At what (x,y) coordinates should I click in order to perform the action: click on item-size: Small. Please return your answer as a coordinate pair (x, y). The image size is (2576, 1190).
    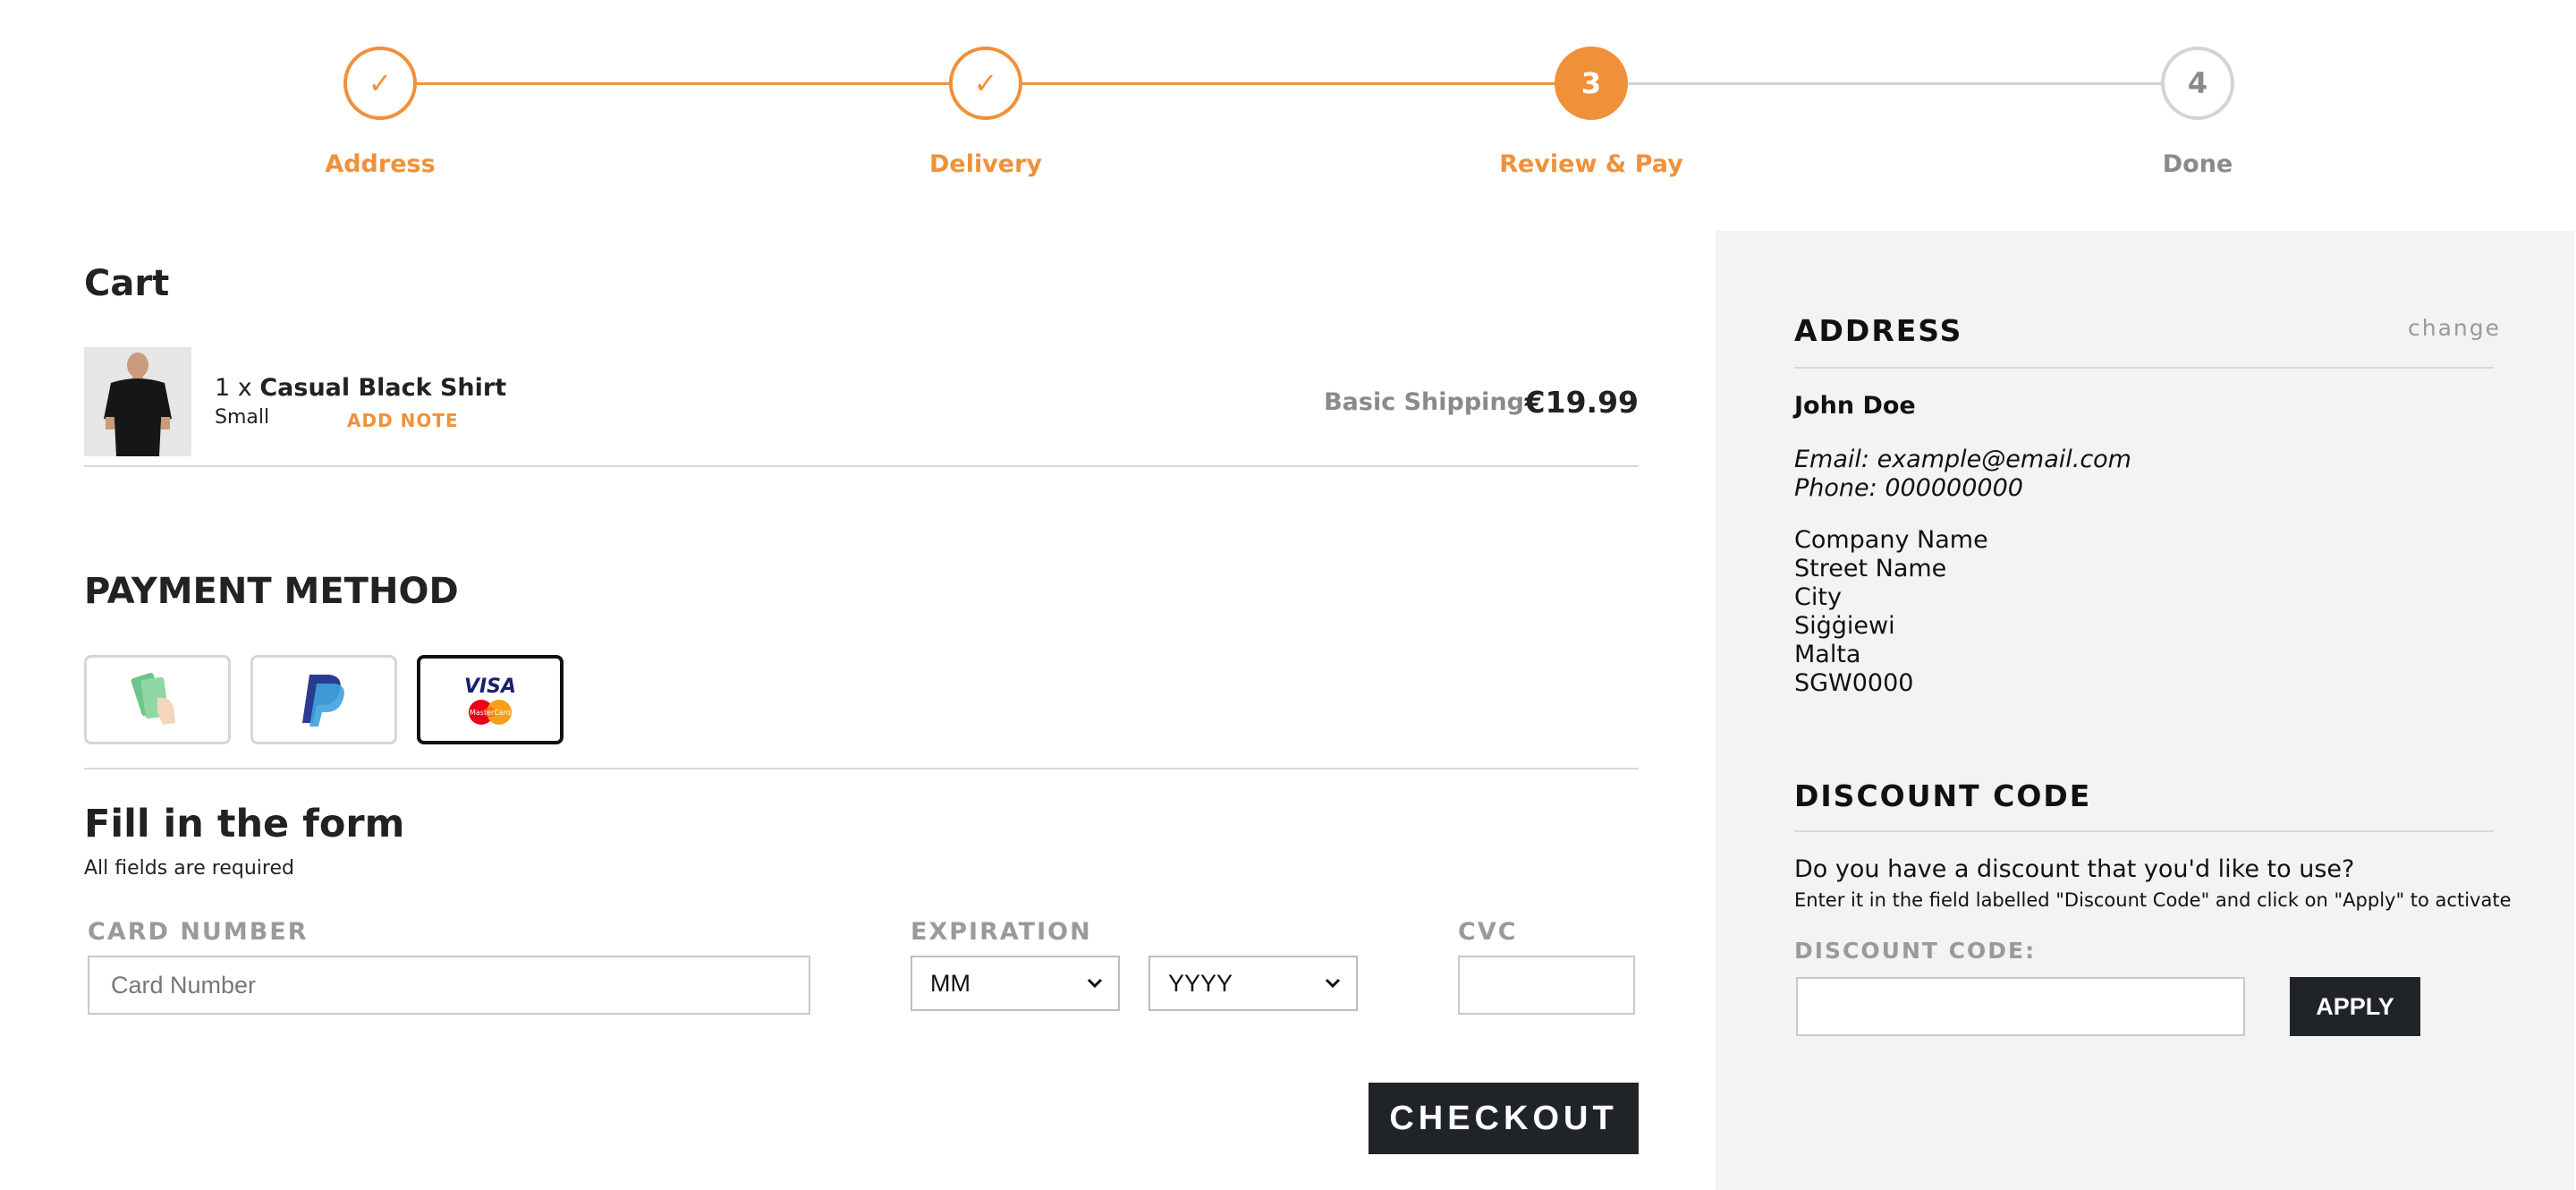
    Looking at the image, I should click on (242, 417).